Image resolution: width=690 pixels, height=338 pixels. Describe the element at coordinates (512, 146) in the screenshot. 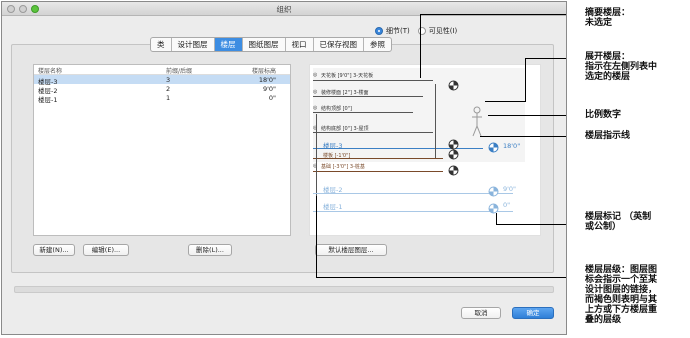

I see `story-elevation-label: 18'0"` at that location.